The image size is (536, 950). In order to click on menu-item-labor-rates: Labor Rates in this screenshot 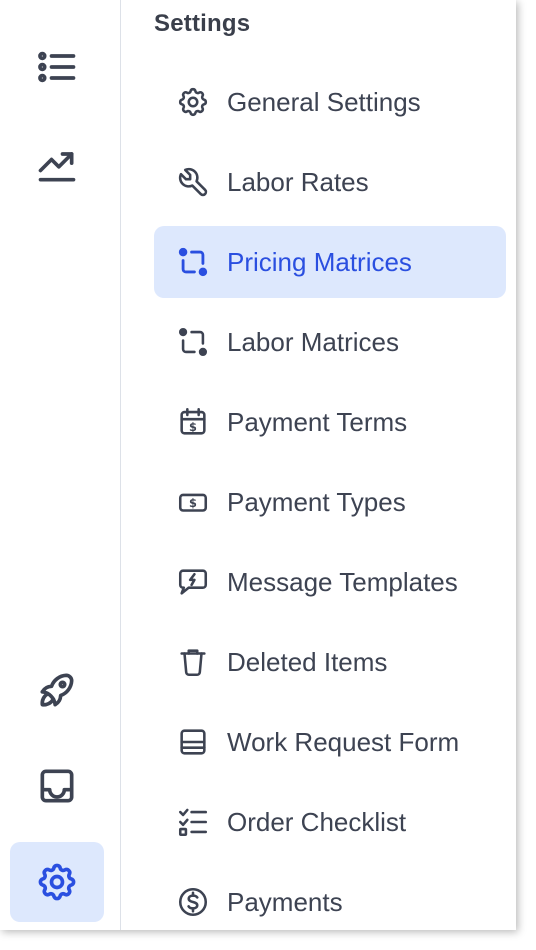, I will do `click(330, 182)`.